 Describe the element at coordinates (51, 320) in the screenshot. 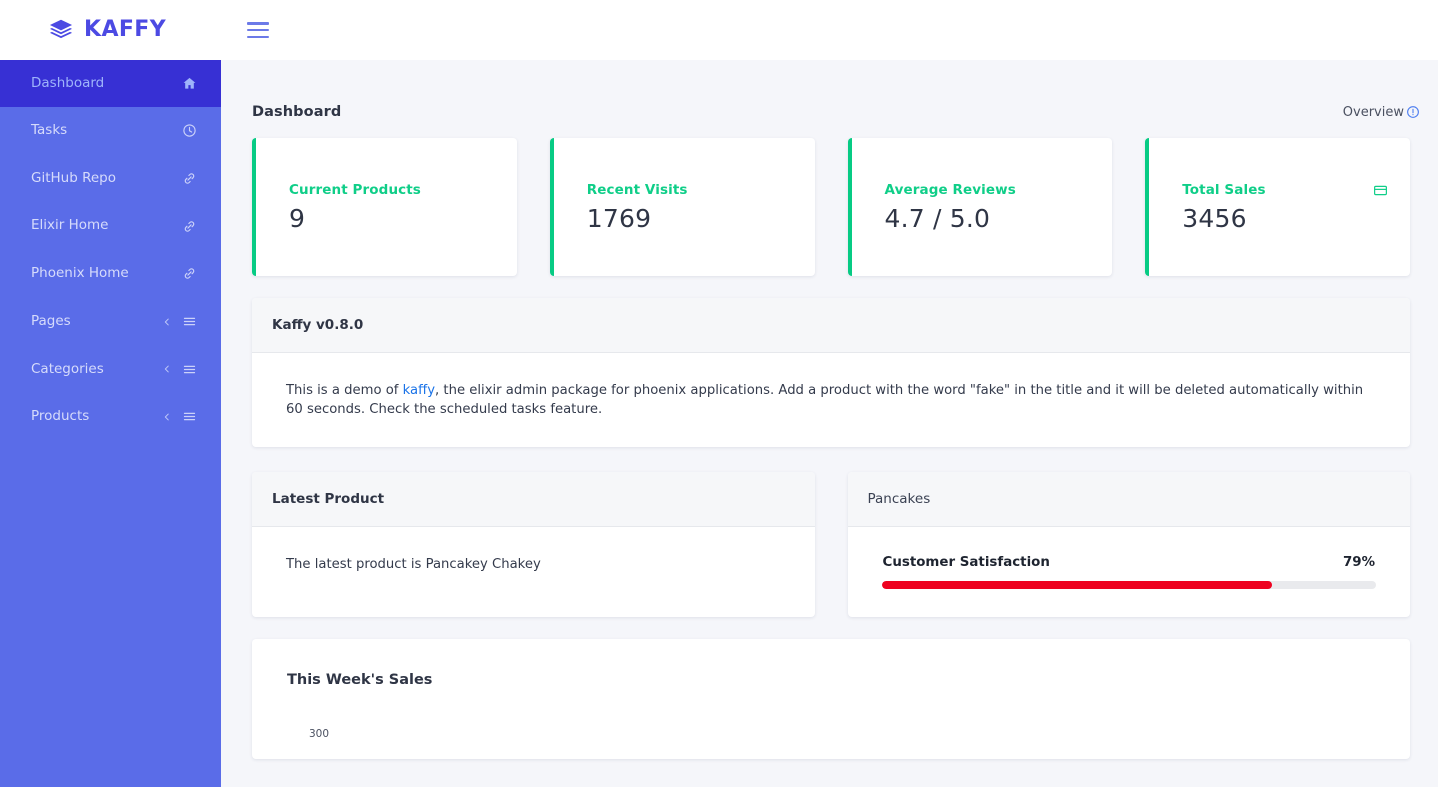

I see `sidebar-item-label: Pages` at that location.